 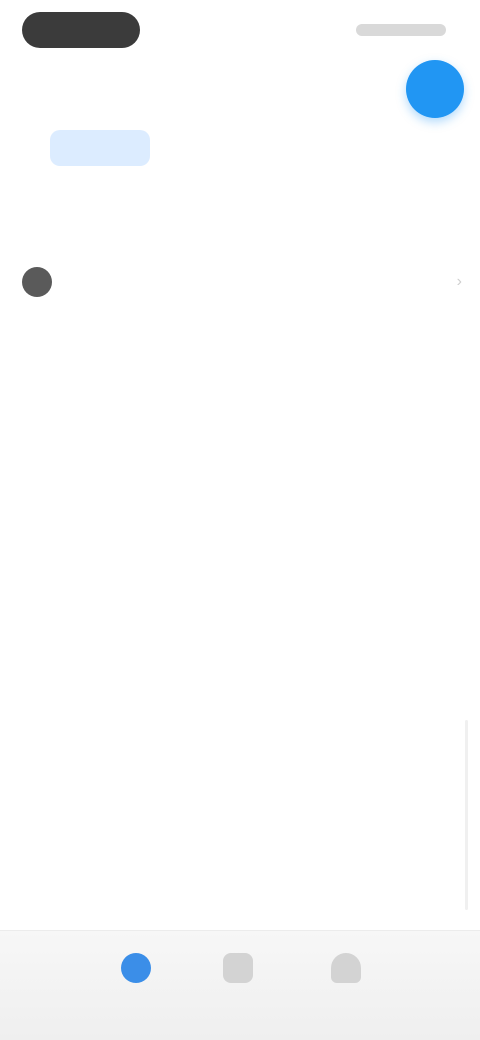 I want to click on primary-action-button, so click(x=435, y=89).